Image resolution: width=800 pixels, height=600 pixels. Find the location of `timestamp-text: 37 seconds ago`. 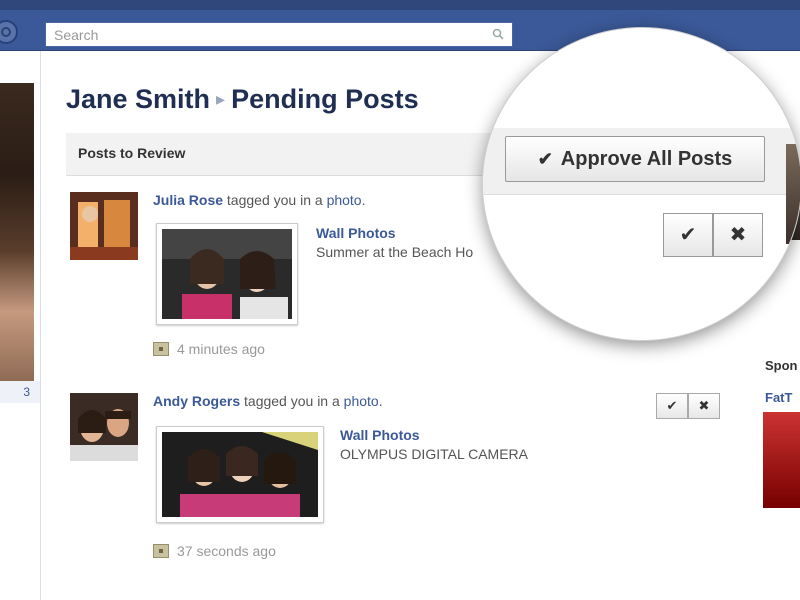

timestamp-text: 37 seconds ago is located at coordinates (226, 551).